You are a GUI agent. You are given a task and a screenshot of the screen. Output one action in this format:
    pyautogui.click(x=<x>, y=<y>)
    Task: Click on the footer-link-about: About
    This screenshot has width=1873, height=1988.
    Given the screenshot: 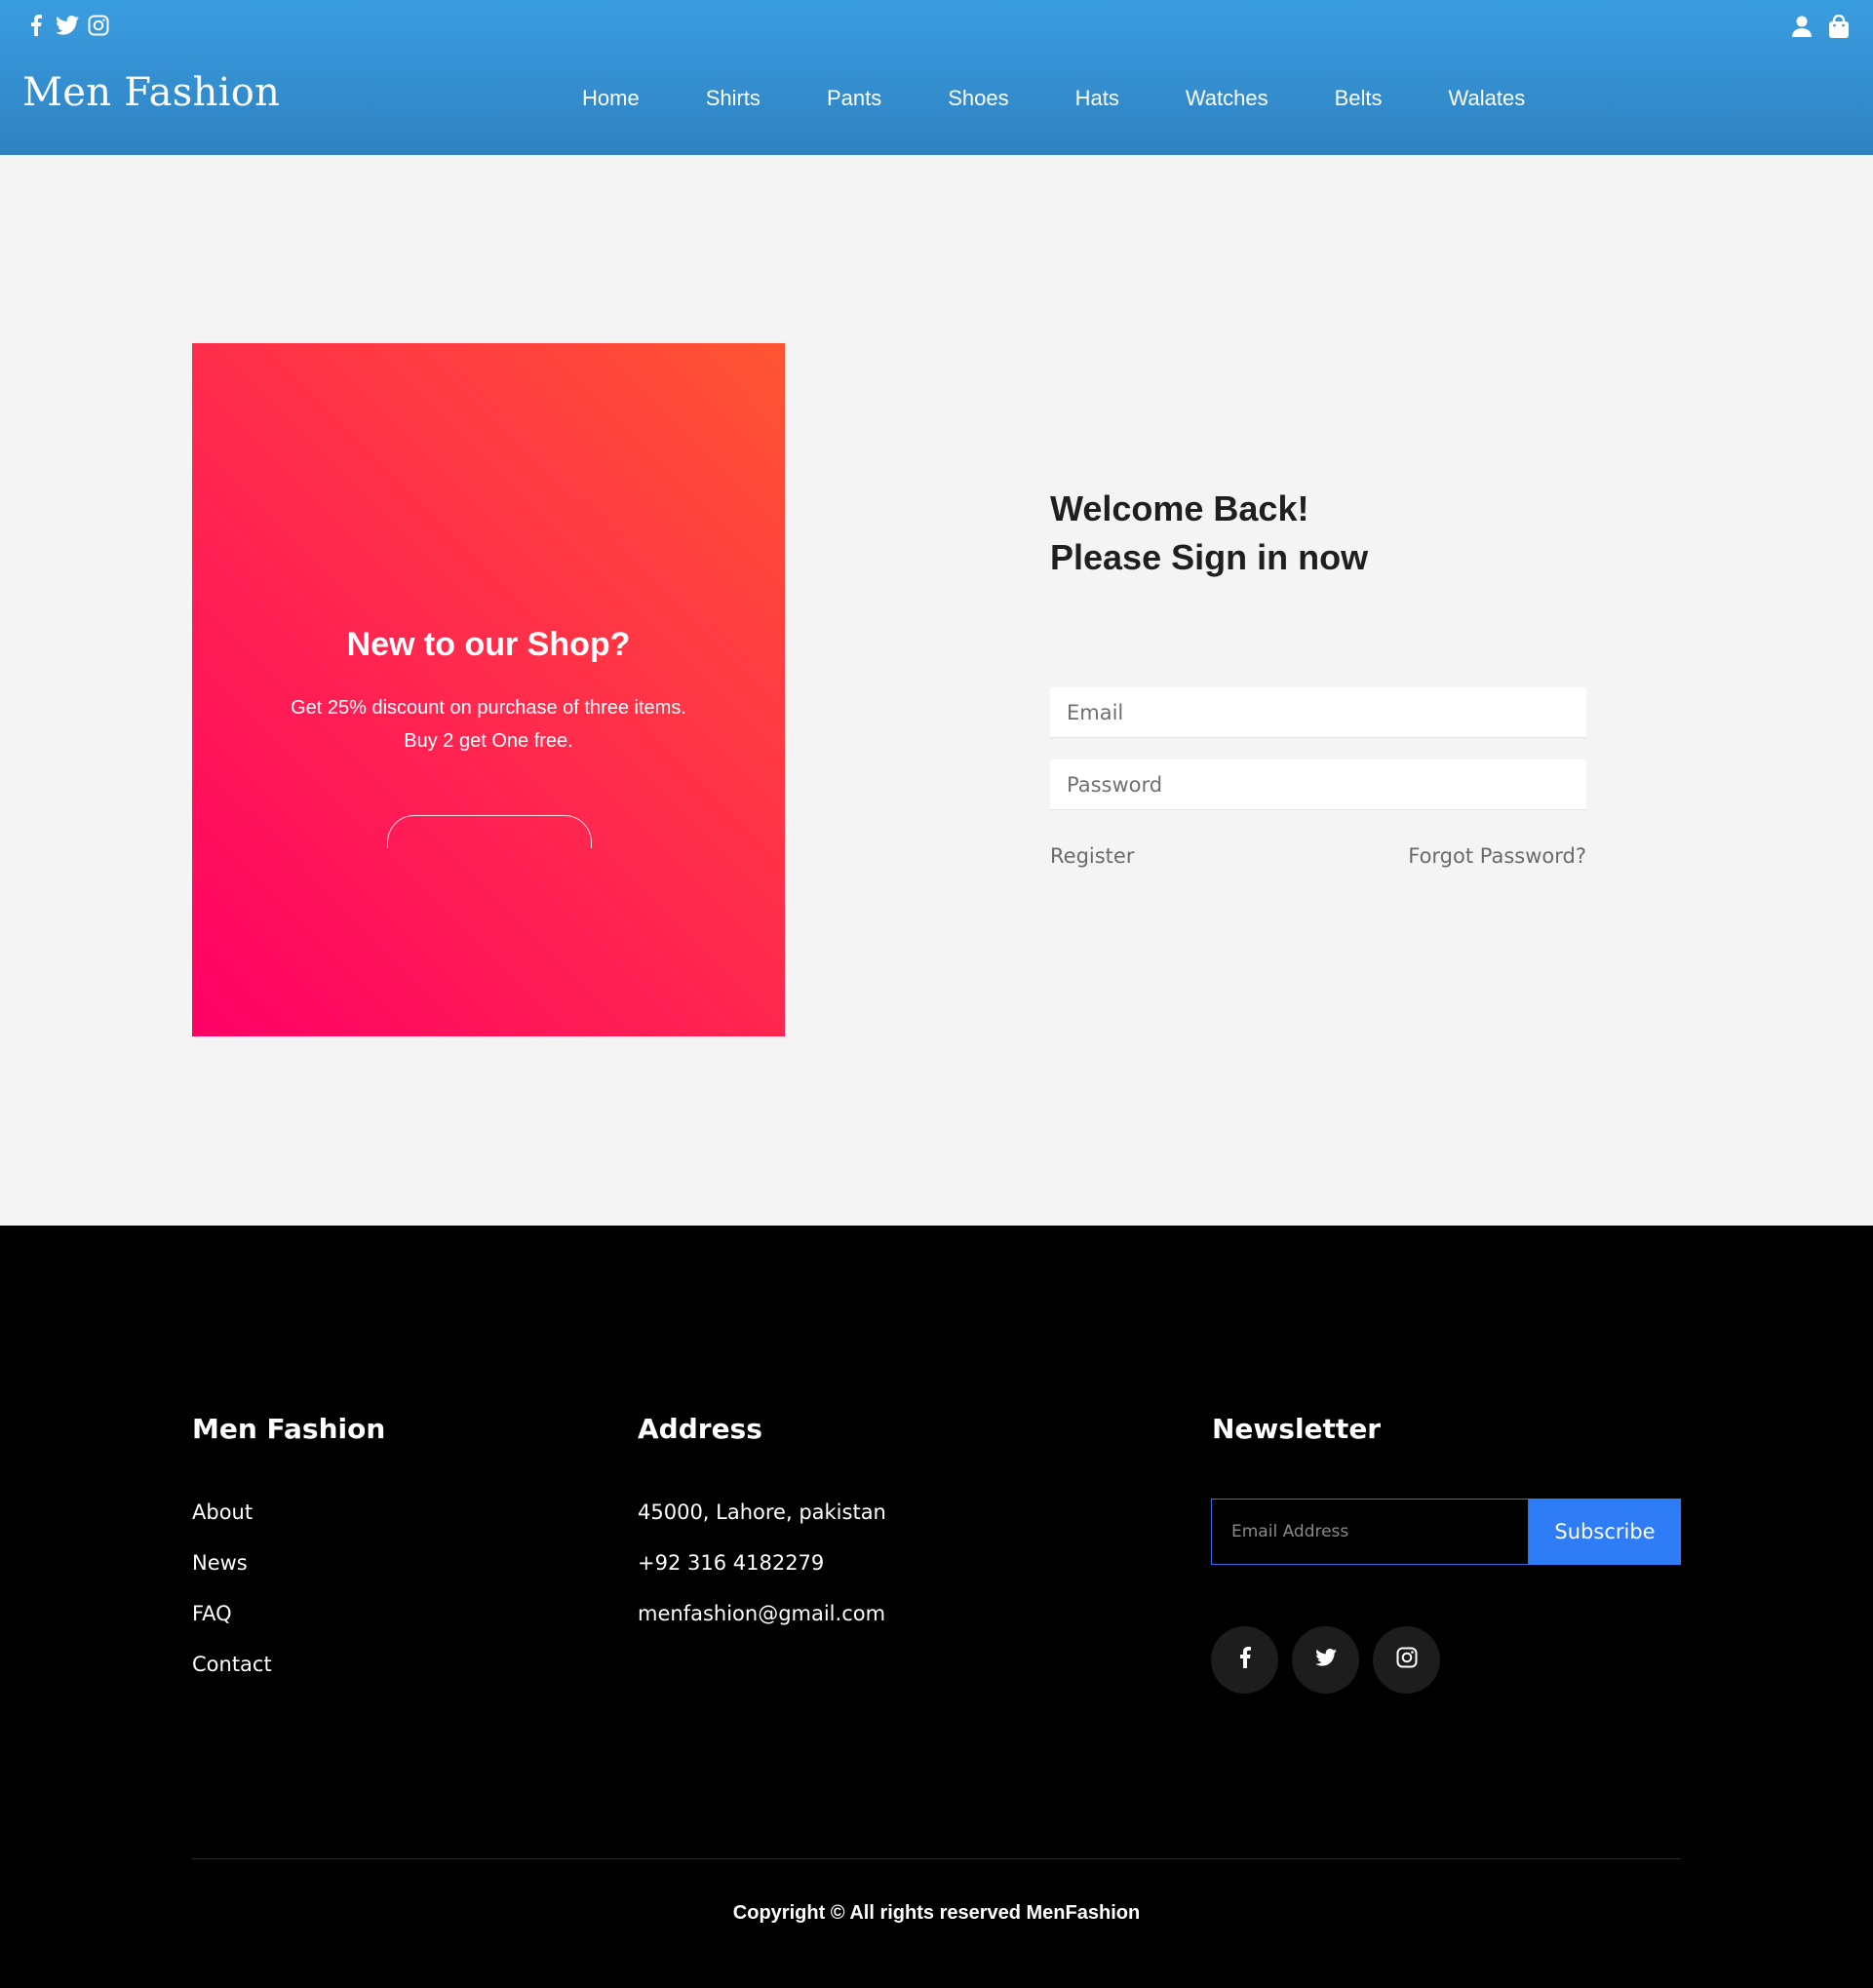 What is the action you would take?
    pyautogui.click(x=232, y=1524)
    